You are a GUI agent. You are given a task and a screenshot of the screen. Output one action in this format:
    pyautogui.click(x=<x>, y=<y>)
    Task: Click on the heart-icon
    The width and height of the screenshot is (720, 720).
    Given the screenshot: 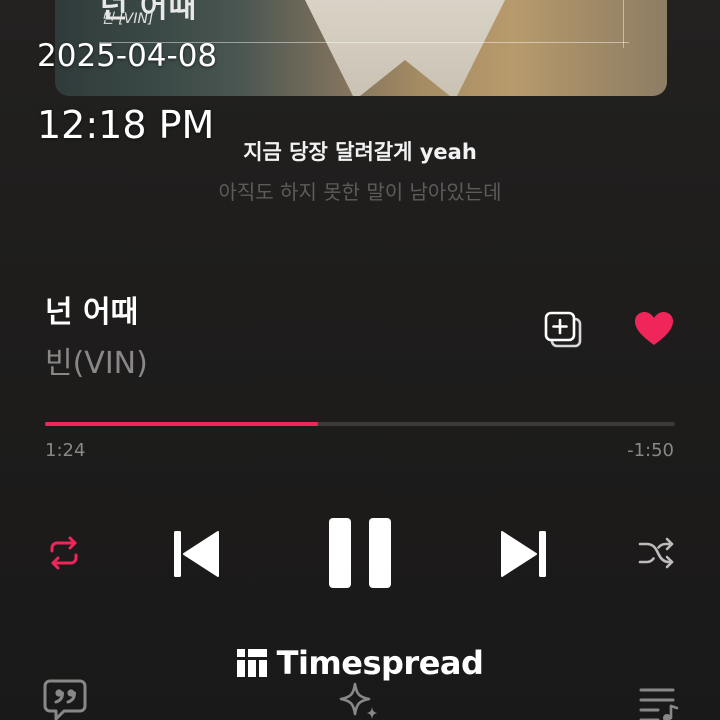 What is the action you would take?
    pyautogui.click(x=654, y=328)
    